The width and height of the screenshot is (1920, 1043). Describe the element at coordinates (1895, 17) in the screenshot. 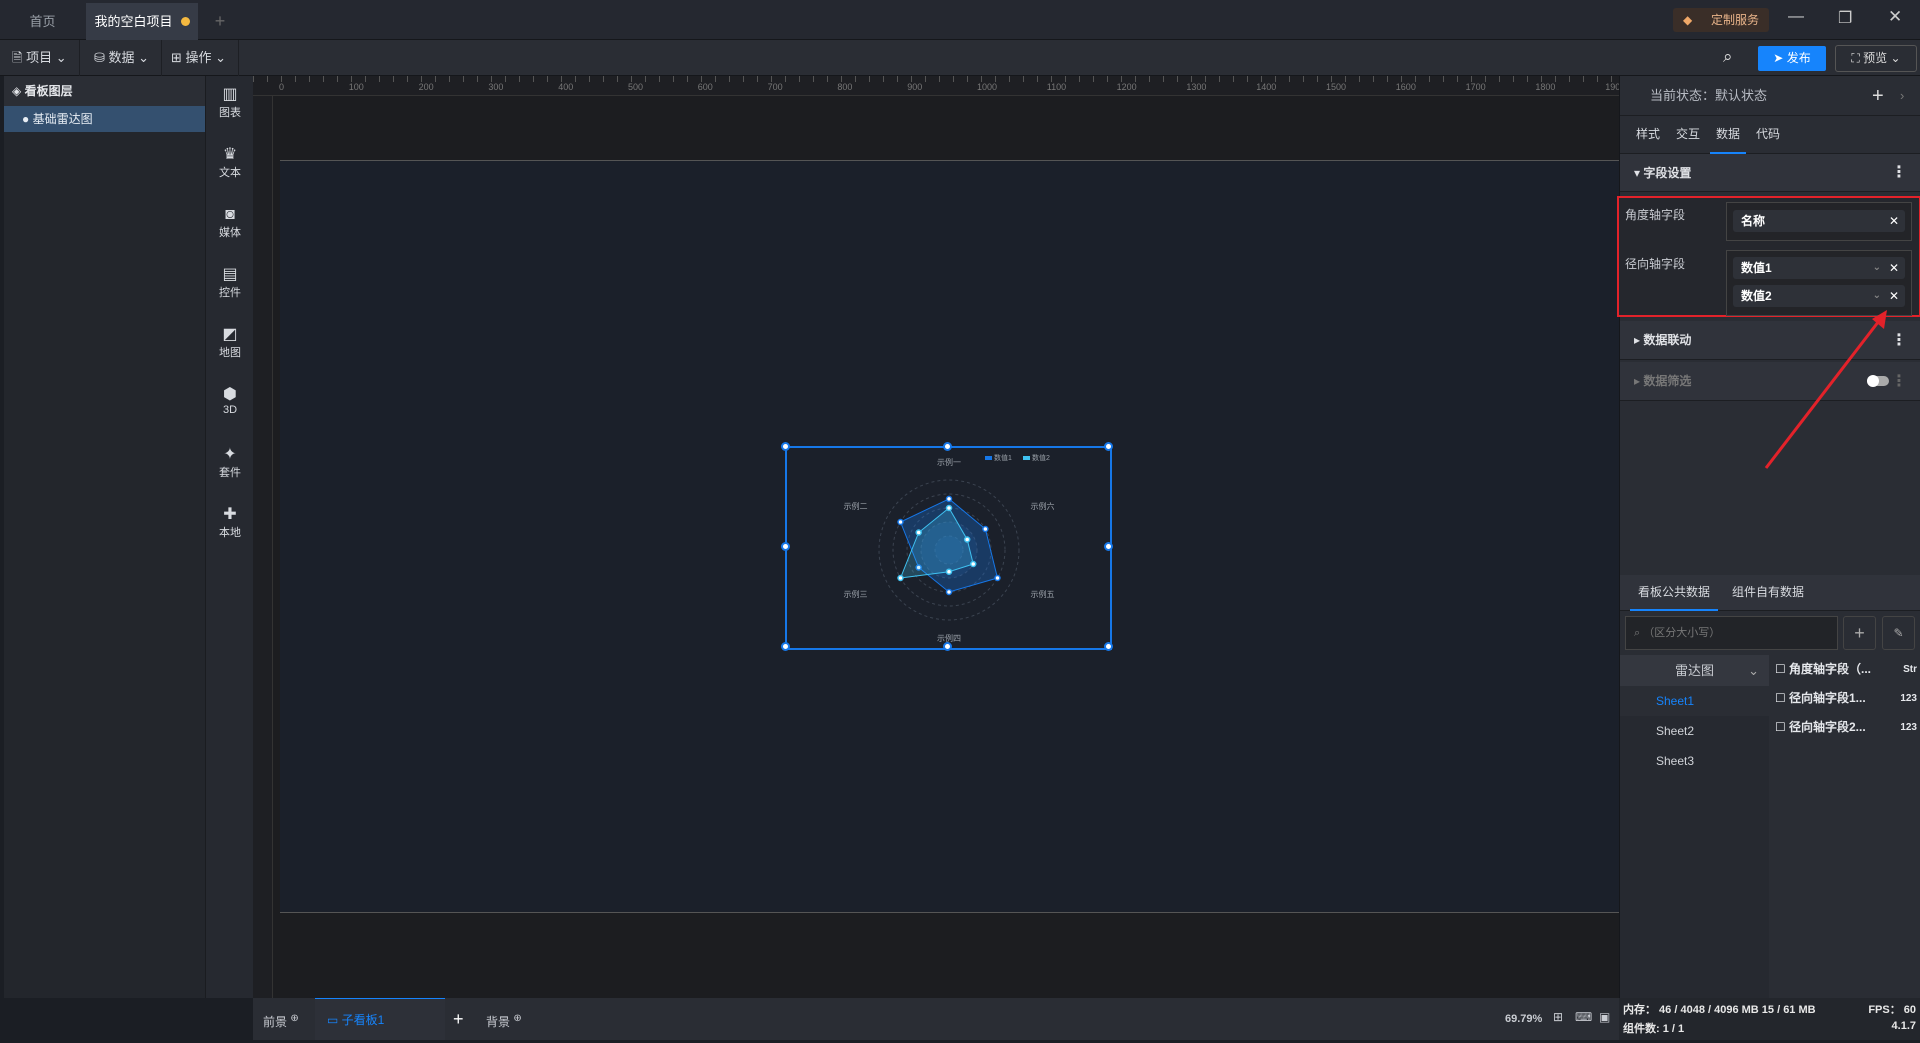

I see `close-icon: ✕` at that location.